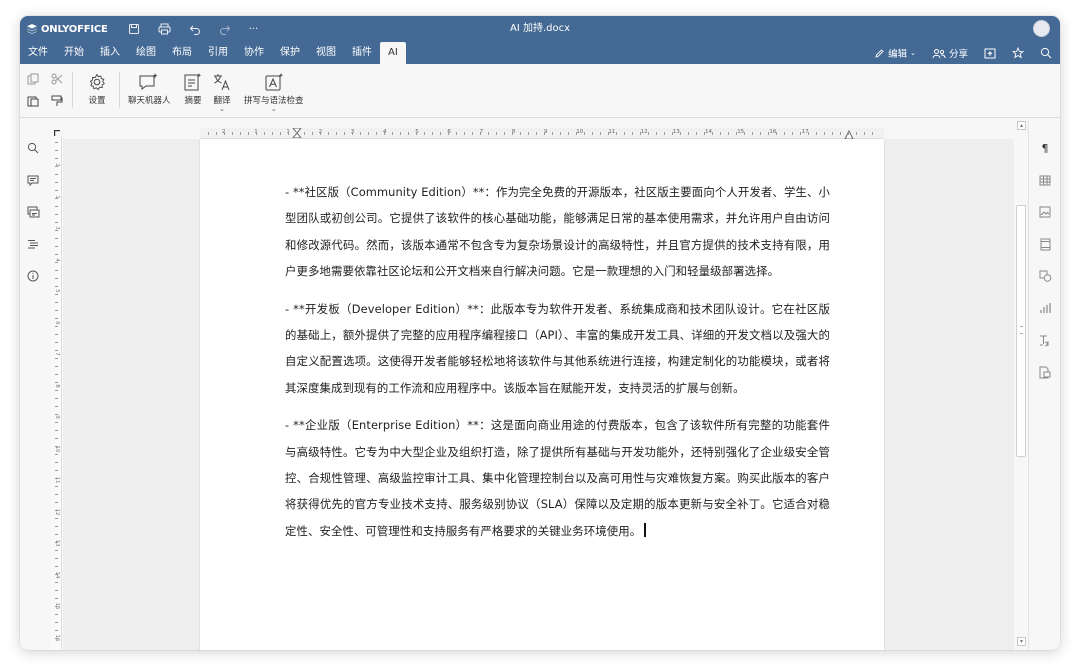  Describe the element at coordinates (195, 29) in the screenshot. I see `undo-icon` at that location.